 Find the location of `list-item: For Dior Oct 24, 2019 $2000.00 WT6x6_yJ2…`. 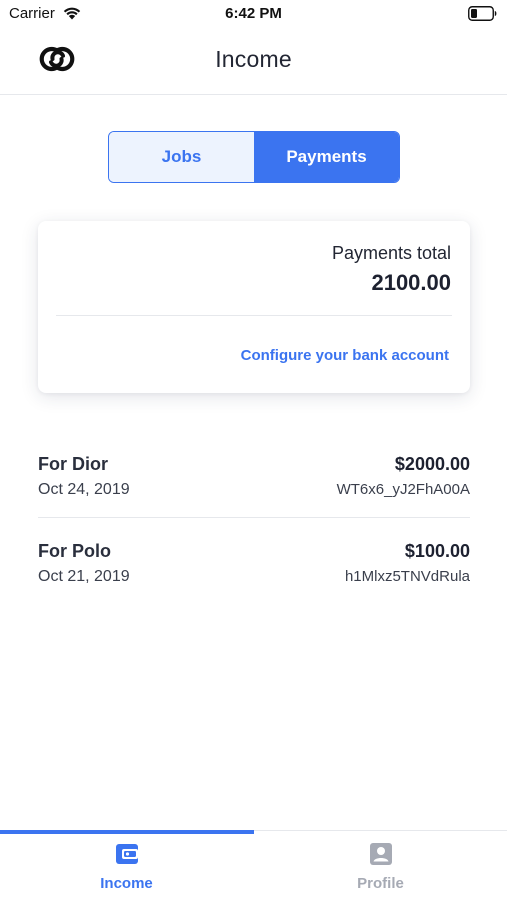

list-item: For Dior Oct 24, 2019 $2000.00 WT6x6_yJ2… is located at coordinates (254, 474).